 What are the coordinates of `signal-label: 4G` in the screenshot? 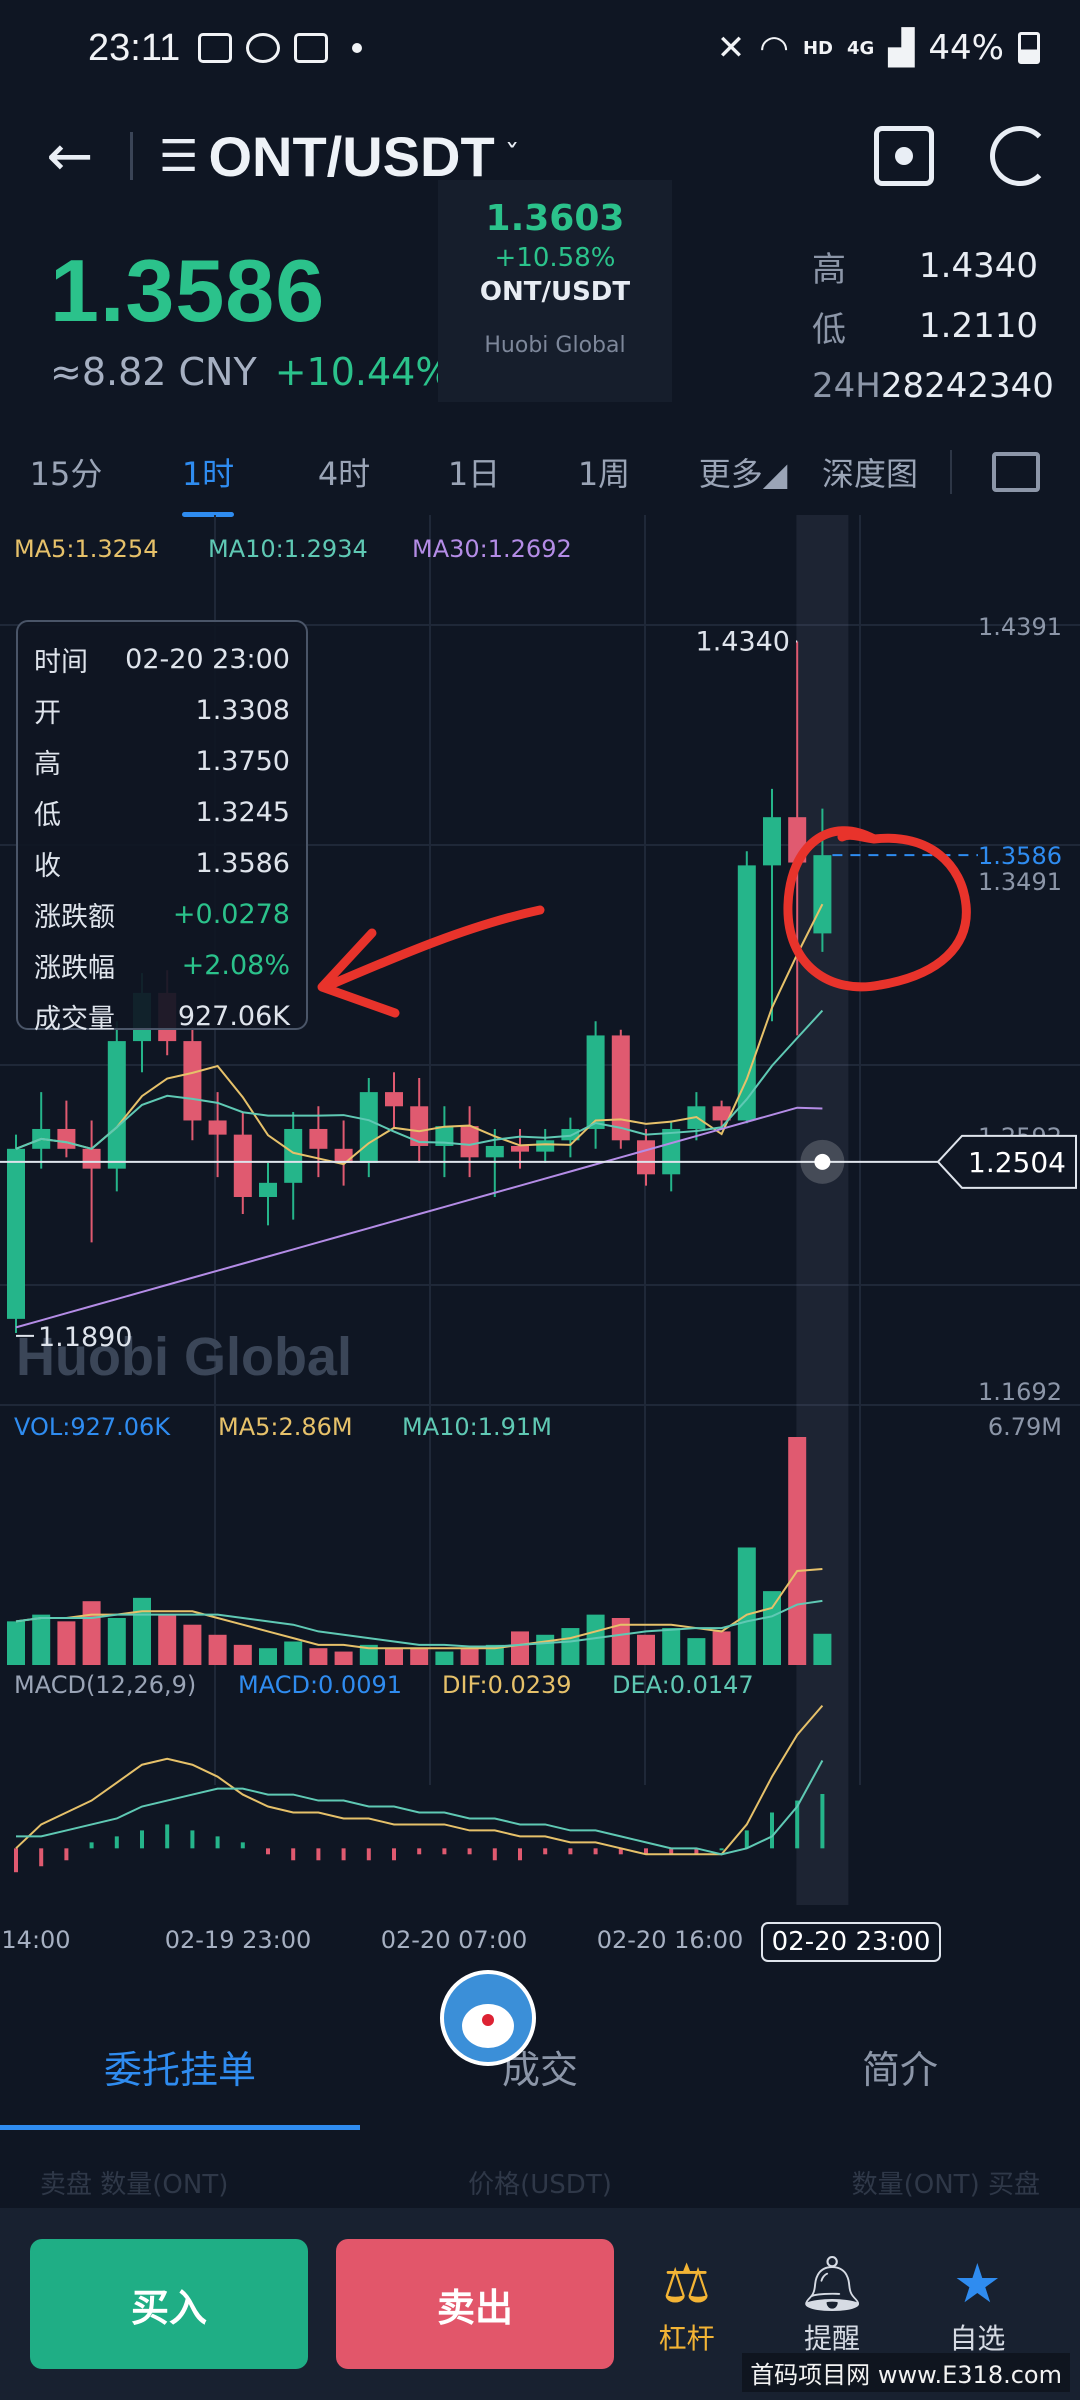 It's located at (860, 48).